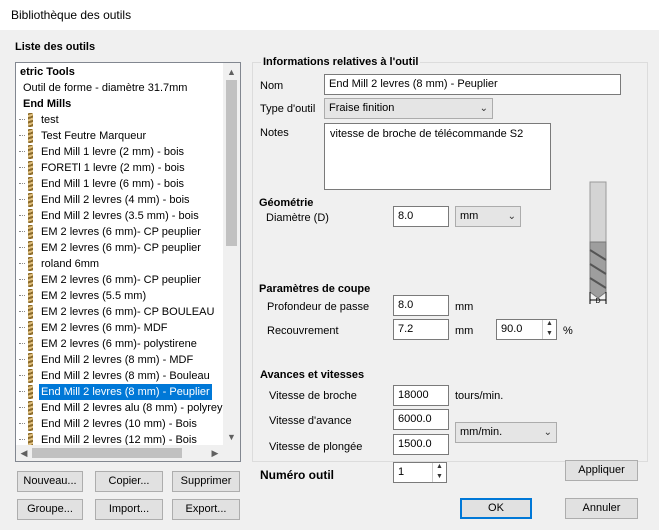  What do you see at coordinates (70, 264) in the screenshot?
I see `tree-item-label: roland 6mm` at bounding box center [70, 264].